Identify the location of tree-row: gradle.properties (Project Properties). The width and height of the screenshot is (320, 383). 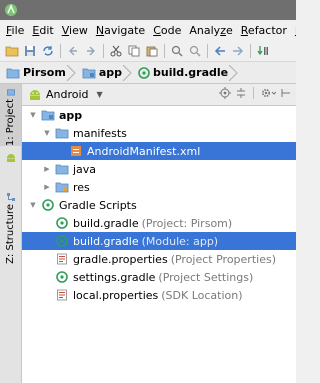
(159, 259).